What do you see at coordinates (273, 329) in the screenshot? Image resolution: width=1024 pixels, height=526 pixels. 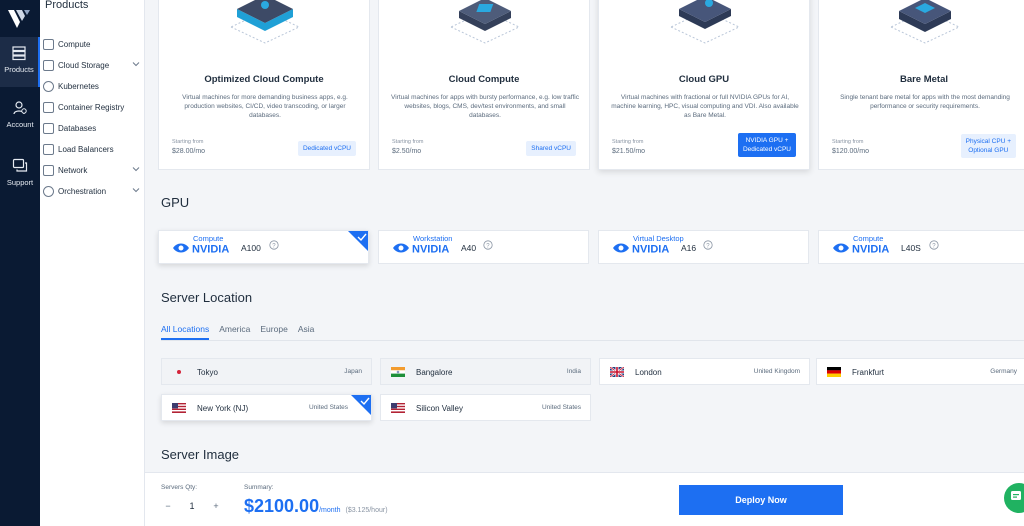 I see `tab-europe: Europe` at bounding box center [273, 329].